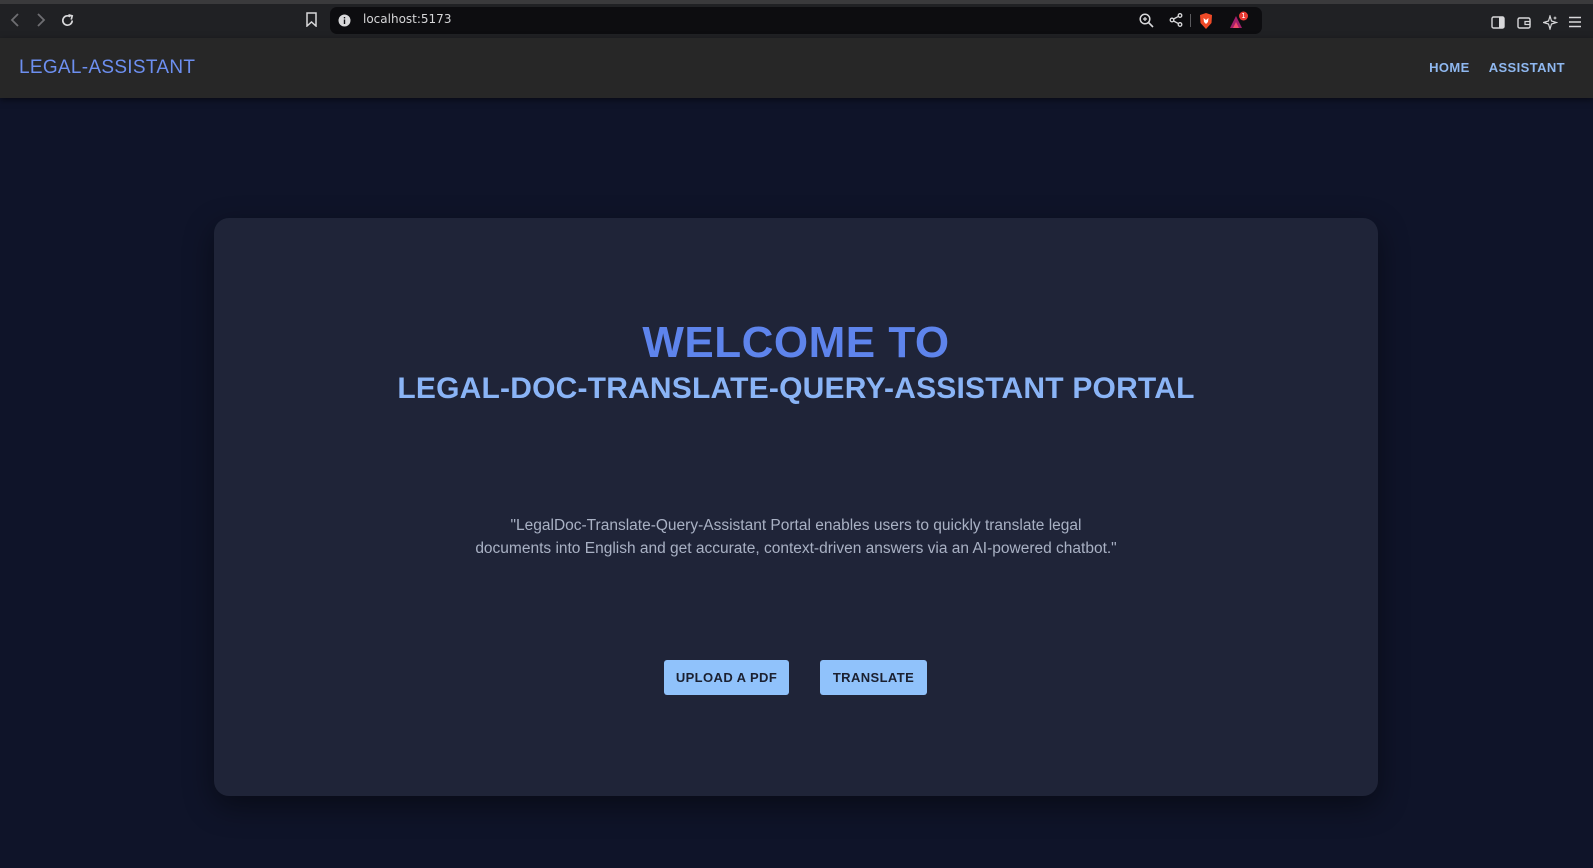 This screenshot has height=868, width=1593. Describe the element at coordinates (41, 20) in the screenshot. I see `forward-icon` at that location.